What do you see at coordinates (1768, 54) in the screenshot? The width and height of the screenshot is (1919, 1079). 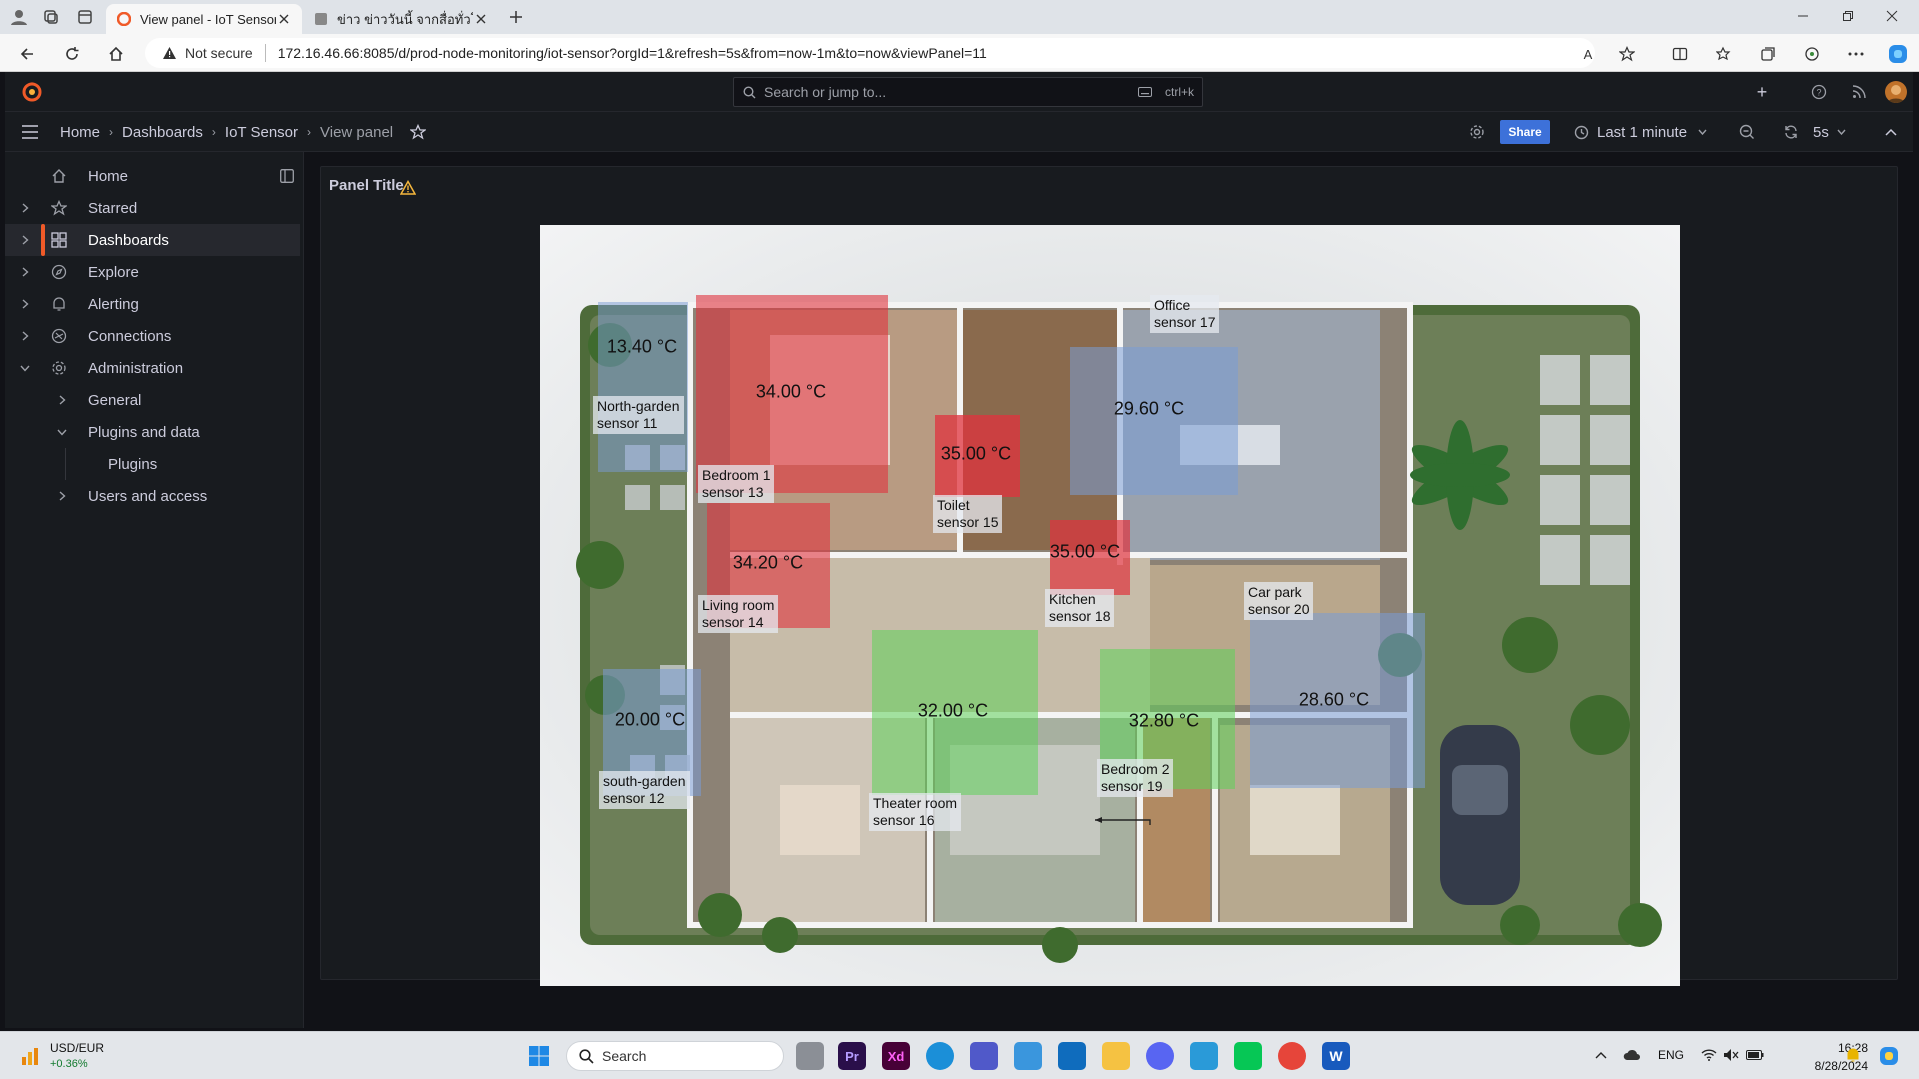 I see `collections-icon` at bounding box center [1768, 54].